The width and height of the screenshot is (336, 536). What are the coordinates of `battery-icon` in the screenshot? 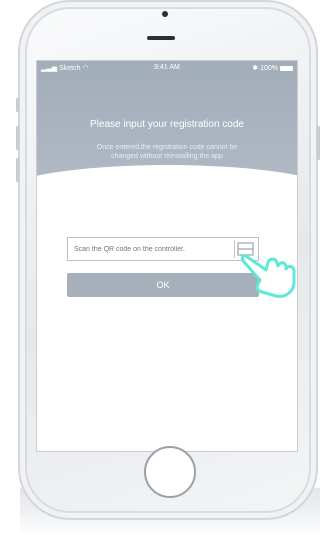 It's located at (286, 68).